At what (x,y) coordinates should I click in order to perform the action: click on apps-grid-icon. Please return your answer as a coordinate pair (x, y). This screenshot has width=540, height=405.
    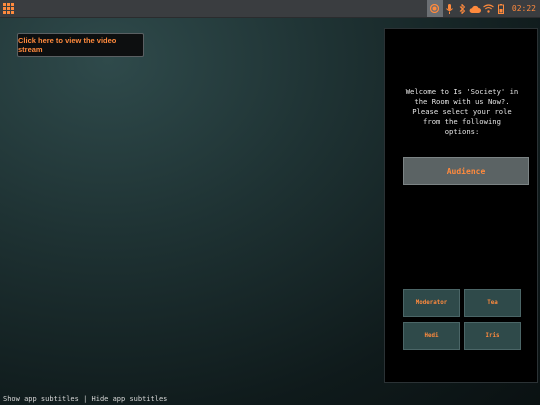
    Looking at the image, I should click on (8, 8).